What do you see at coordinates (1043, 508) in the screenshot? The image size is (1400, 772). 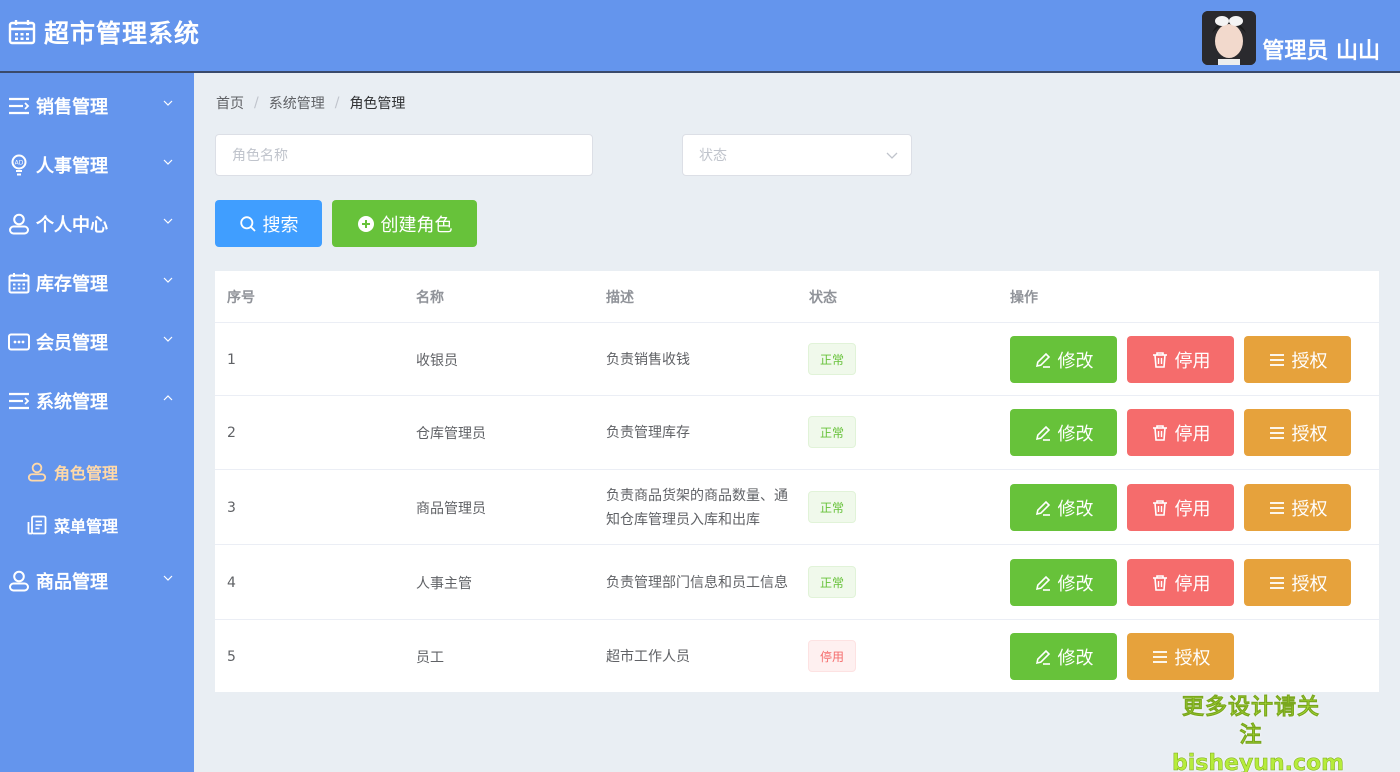 I see `pencil-icon` at bounding box center [1043, 508].